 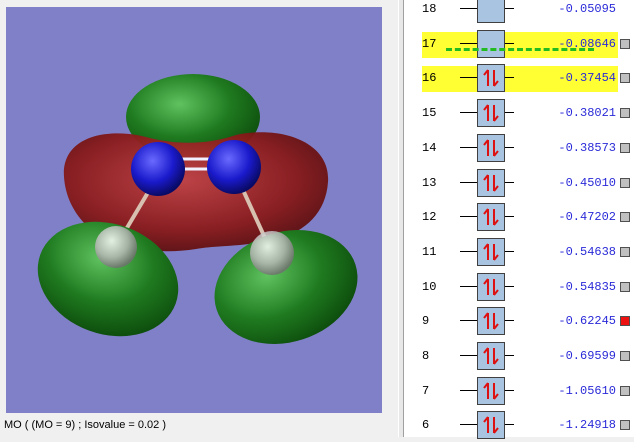 I want to click on orbital-energy: -0.38573, so click(x=587, y=147).